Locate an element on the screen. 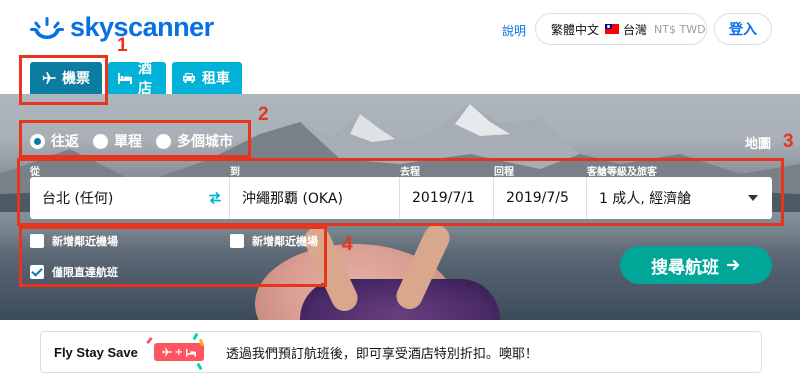 This screenshot has height=390, width=800. arrow-right-icon is located at coordinates (733, 265).